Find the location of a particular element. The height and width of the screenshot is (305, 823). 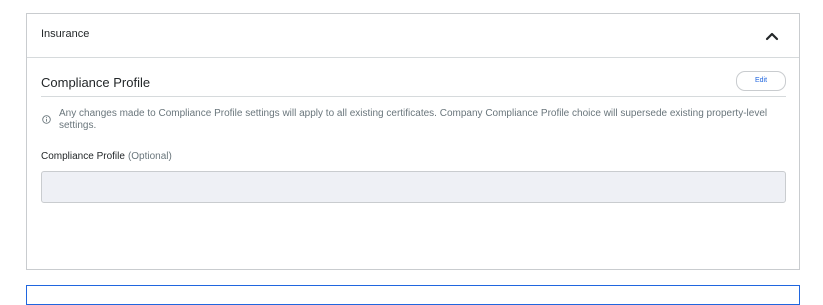

panel-title: Insurance is located at coordinates (65, 34).